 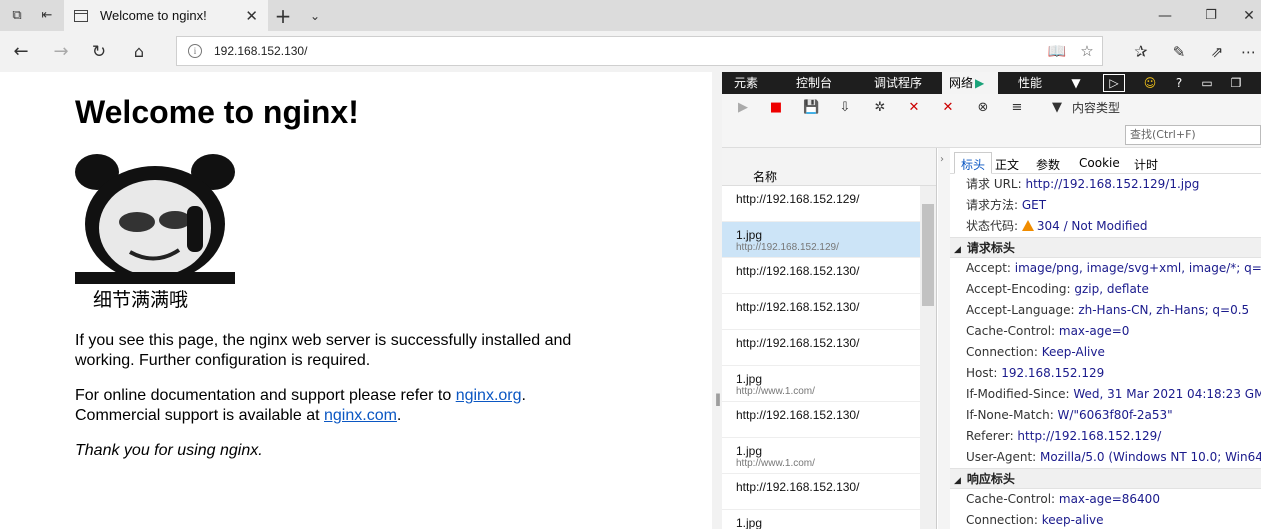 What do you see at coordinates (399, 415) in the screenshot?
I see `commercial-period: .` at bounding box center [399, 415].